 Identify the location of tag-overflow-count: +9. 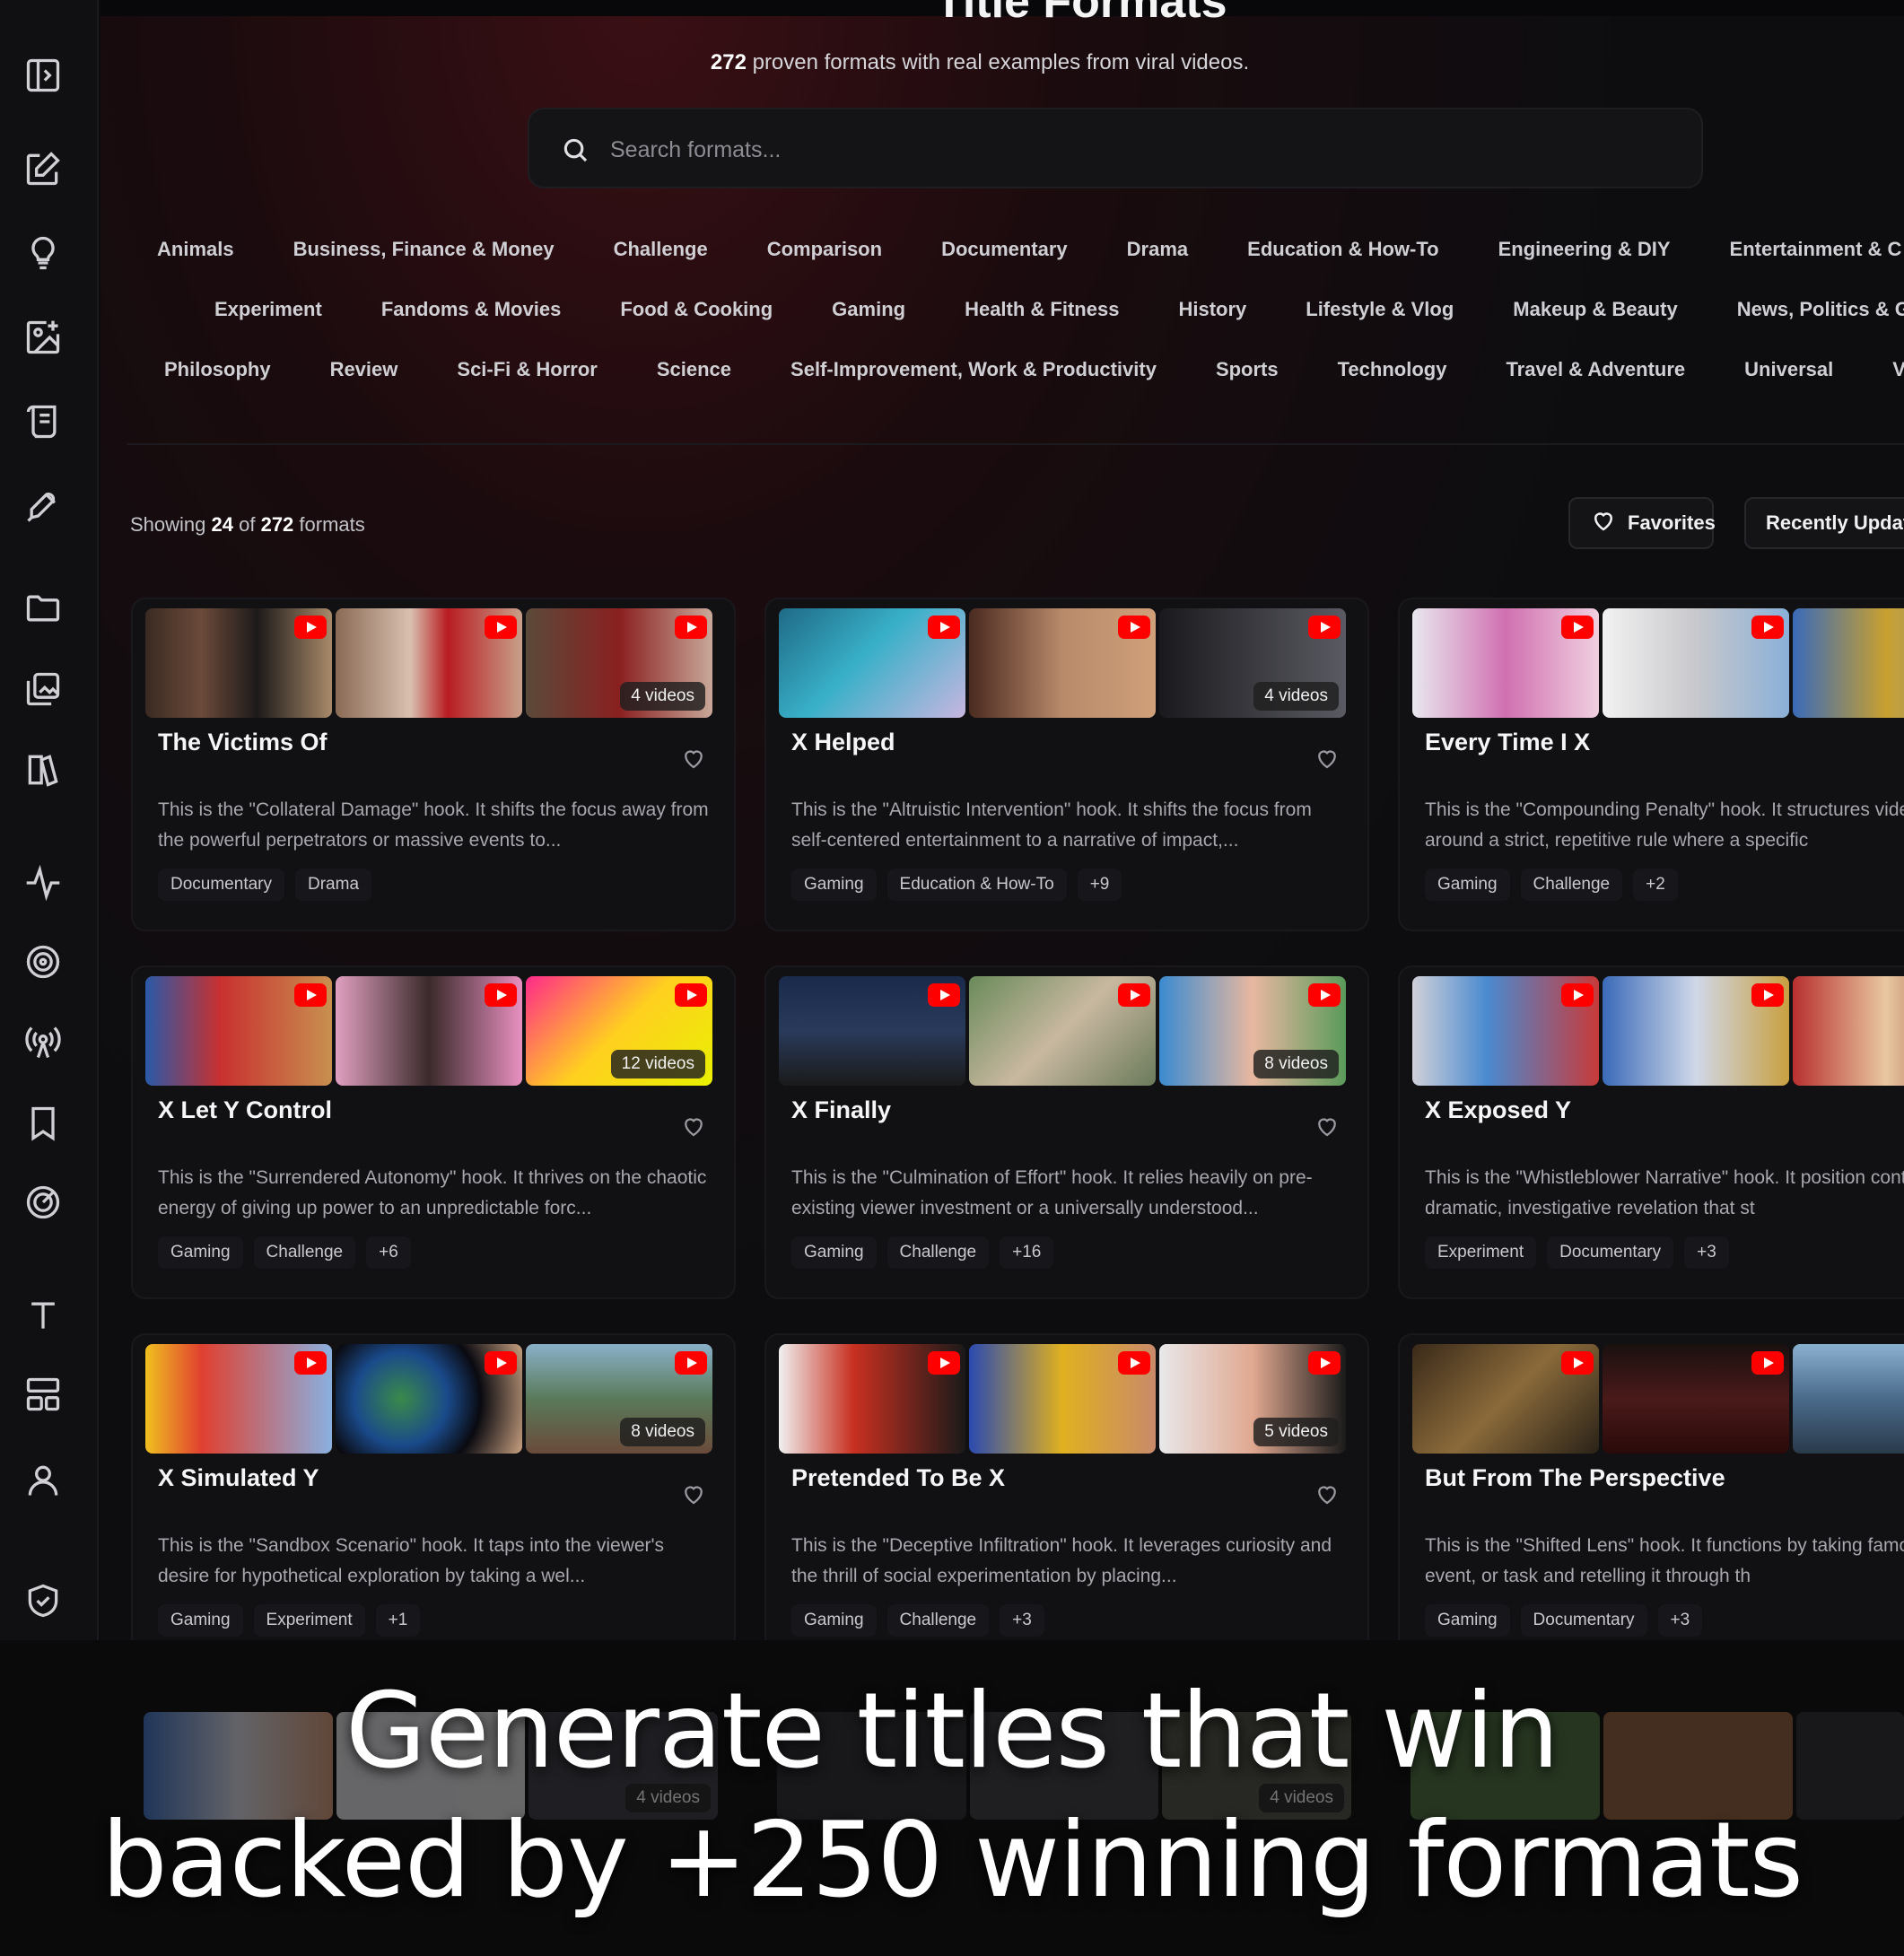
(1099, 885).